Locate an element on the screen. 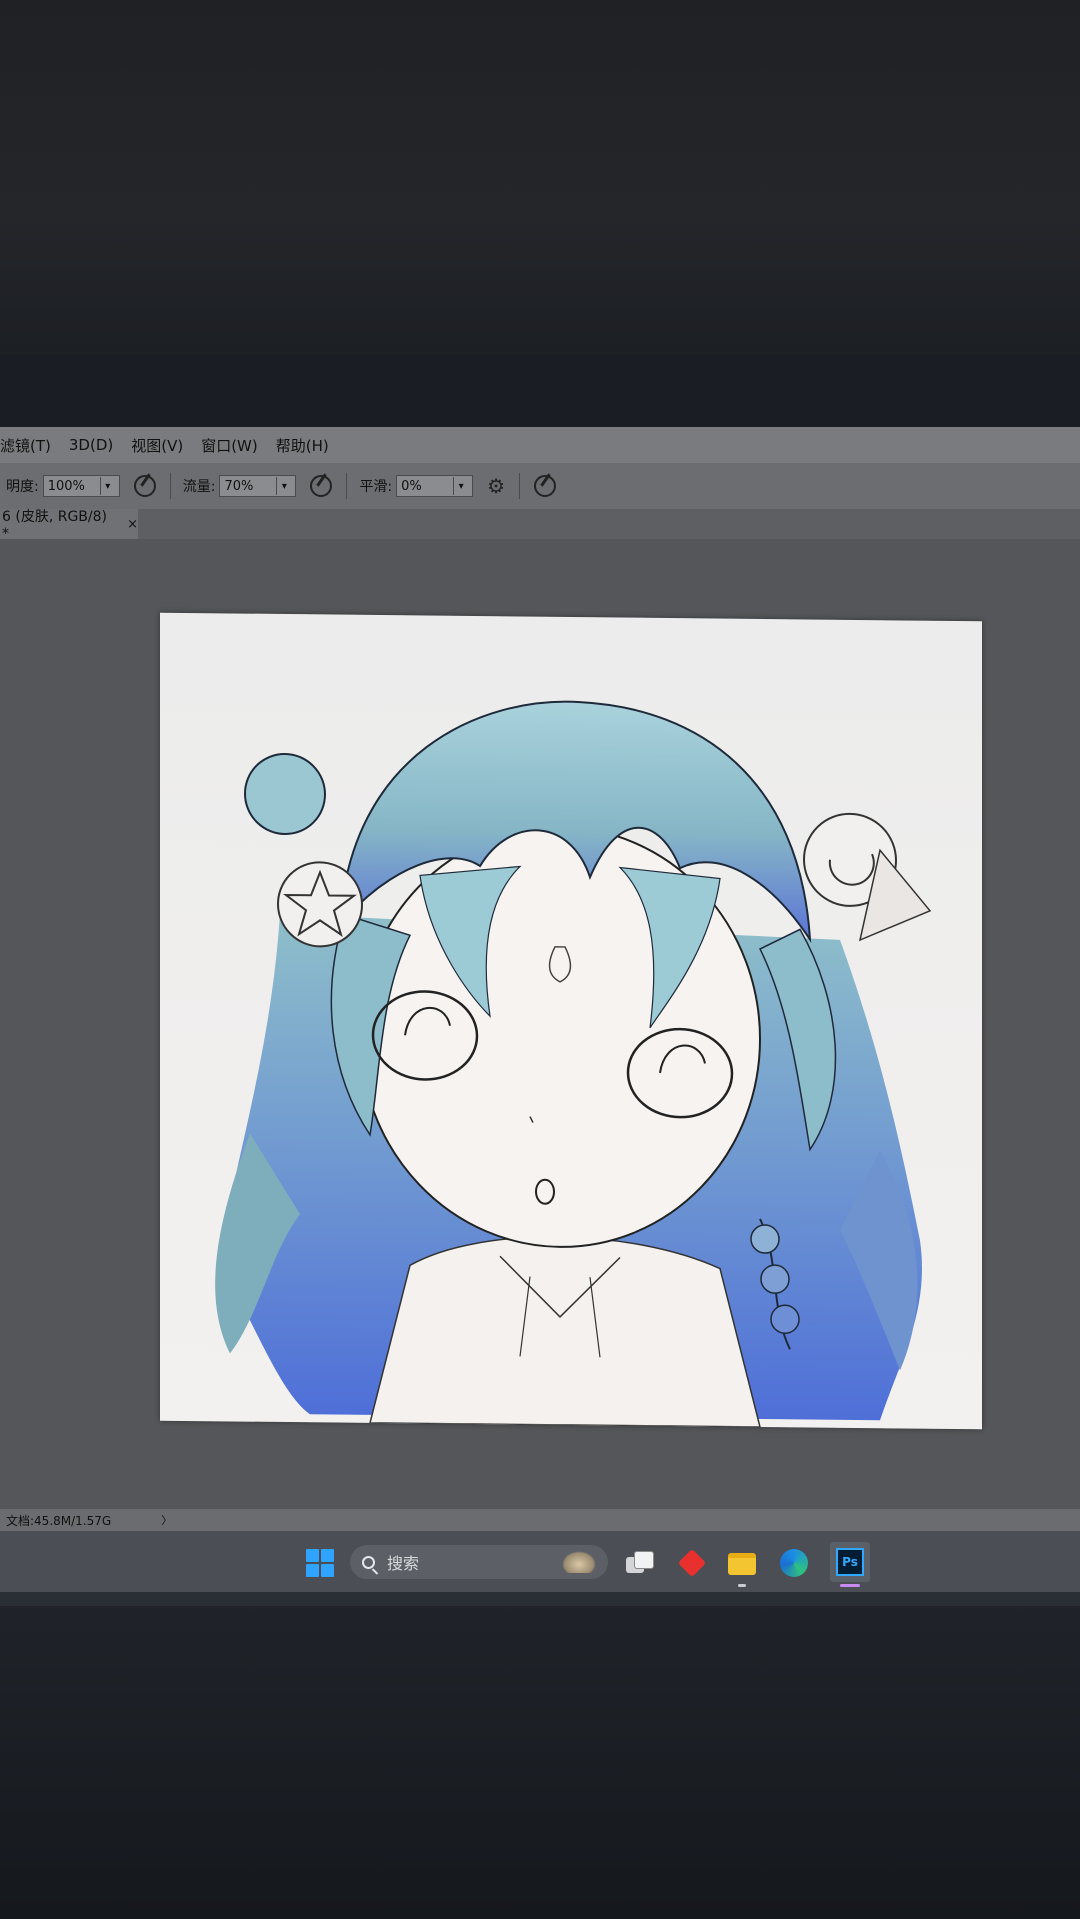  search-placeholder: 搜索 is located at coordinates (403, 1563).